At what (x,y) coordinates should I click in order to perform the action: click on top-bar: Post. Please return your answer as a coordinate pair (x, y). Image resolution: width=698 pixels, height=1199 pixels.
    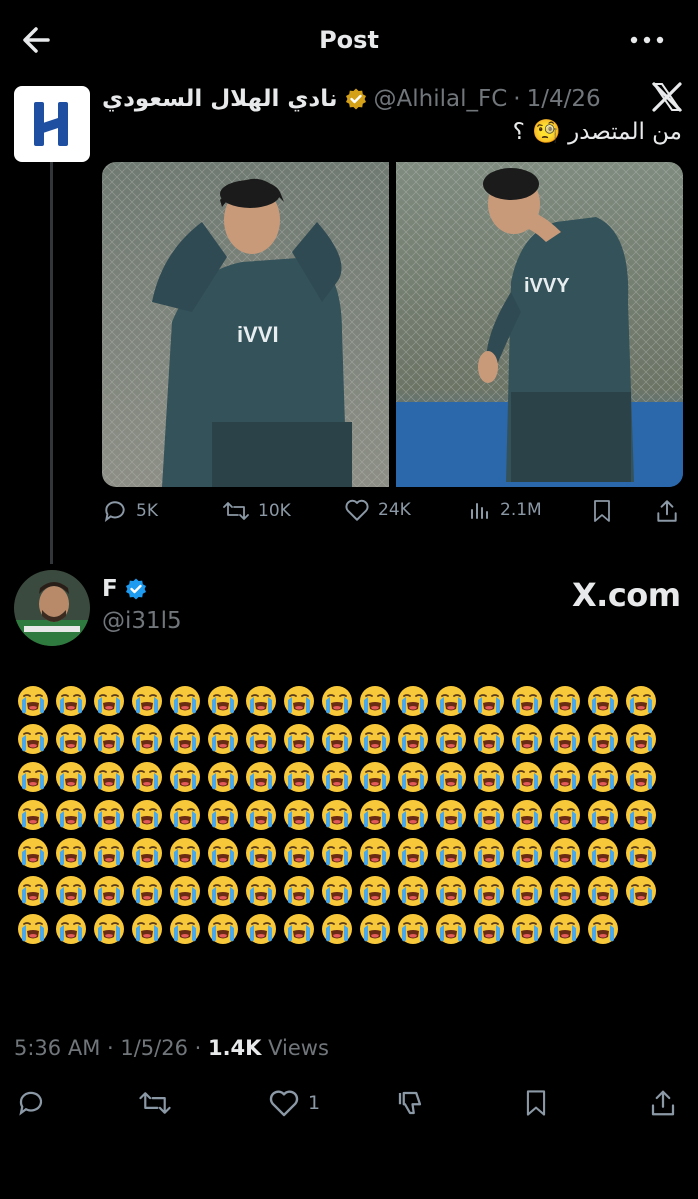
    Looking at the image, I should click on (349, 40).